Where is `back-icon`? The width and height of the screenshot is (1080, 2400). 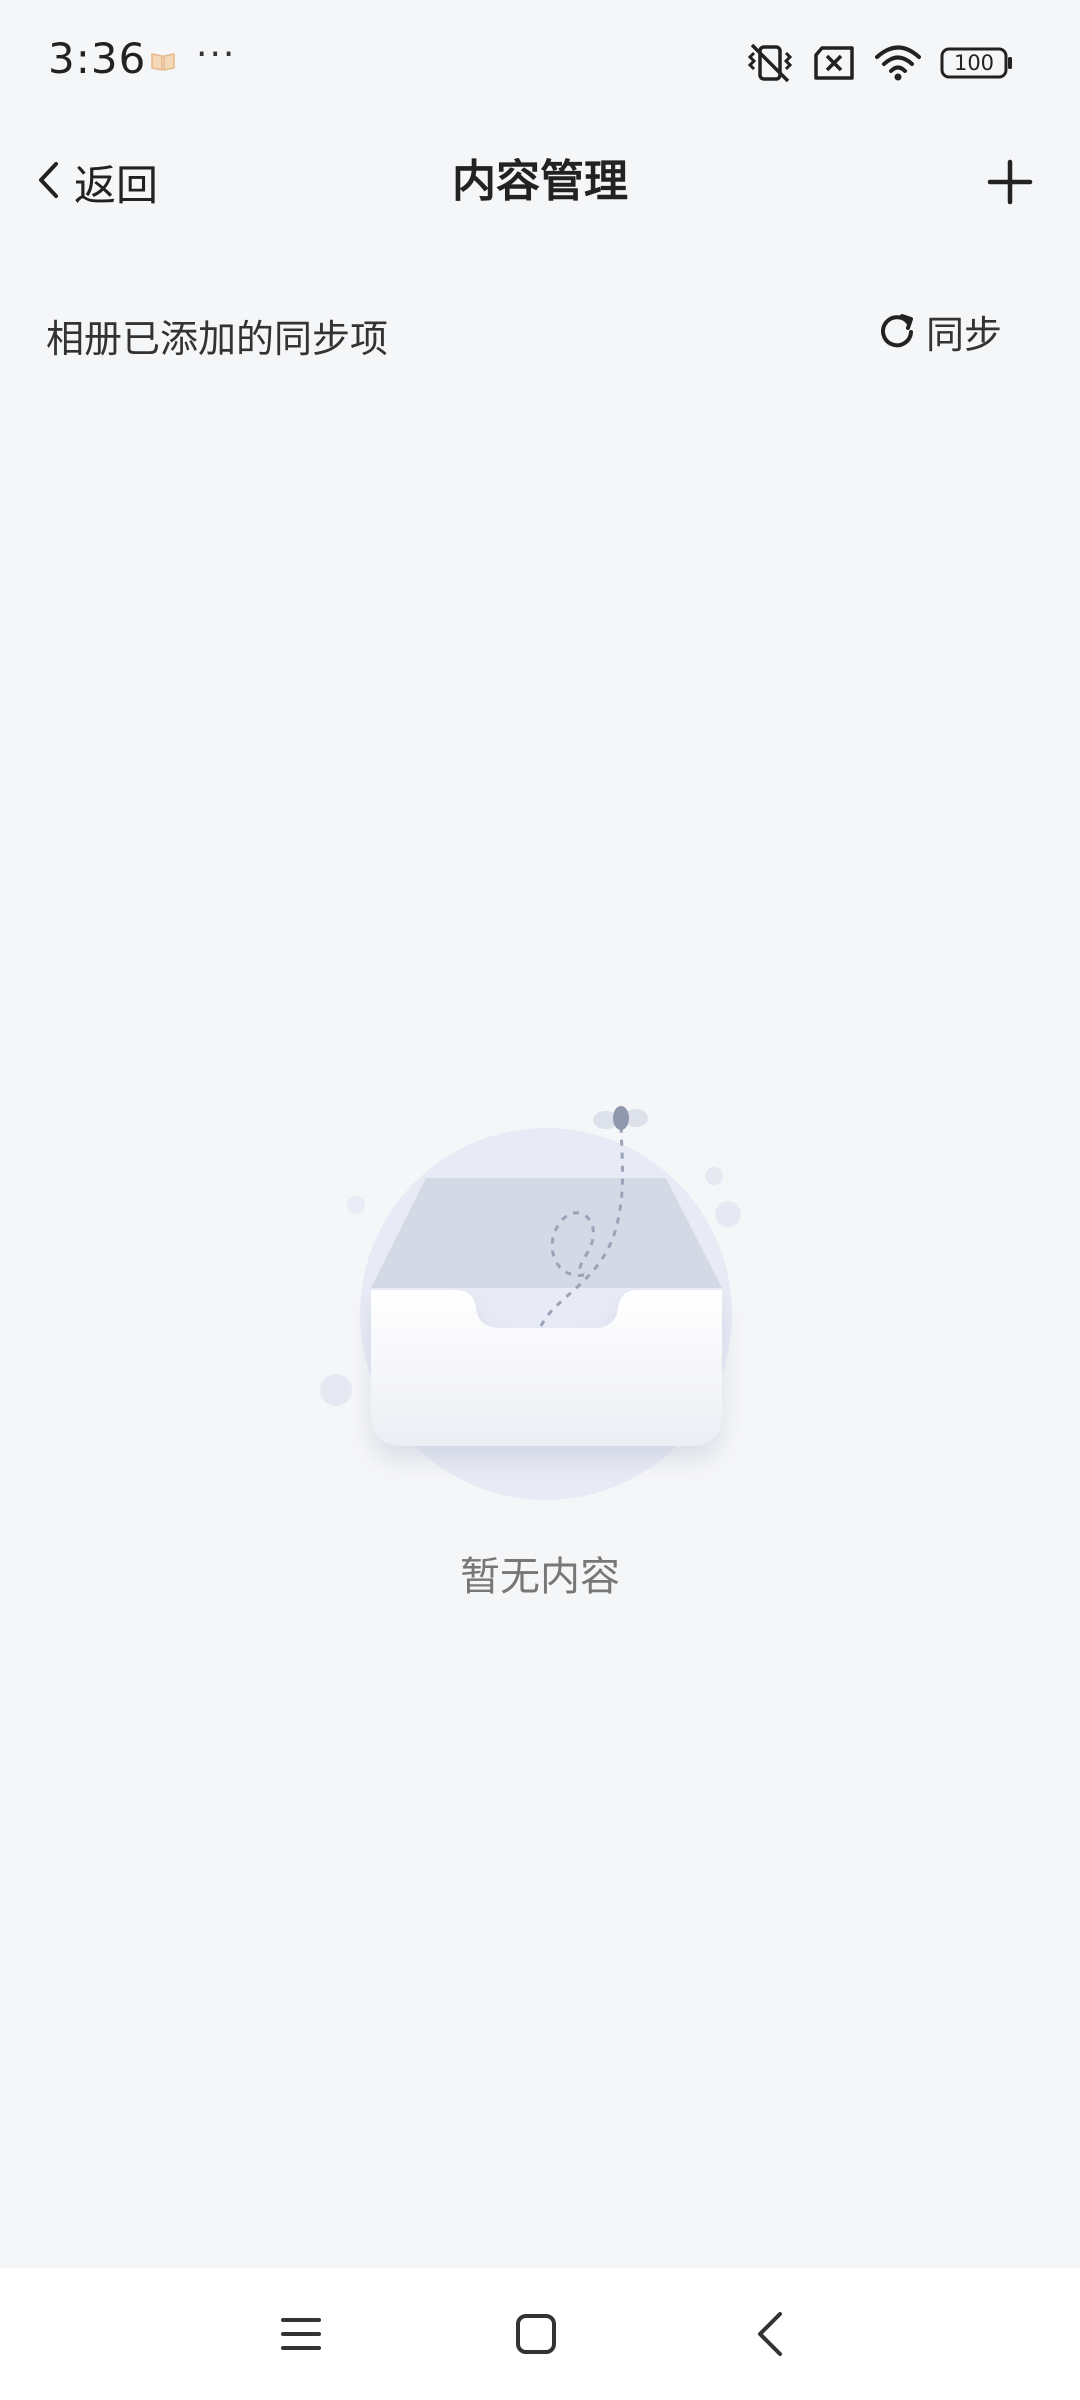
back-icon is located at coordinates (772, 2334).